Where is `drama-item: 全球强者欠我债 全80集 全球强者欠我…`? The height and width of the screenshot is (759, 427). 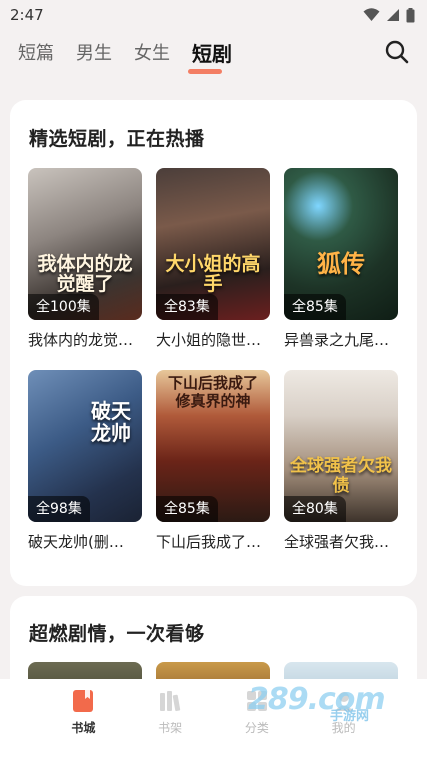
drama-item: 全球强者欠我债 全80集 全球强者欠我… is located at coordinates (341, 461).